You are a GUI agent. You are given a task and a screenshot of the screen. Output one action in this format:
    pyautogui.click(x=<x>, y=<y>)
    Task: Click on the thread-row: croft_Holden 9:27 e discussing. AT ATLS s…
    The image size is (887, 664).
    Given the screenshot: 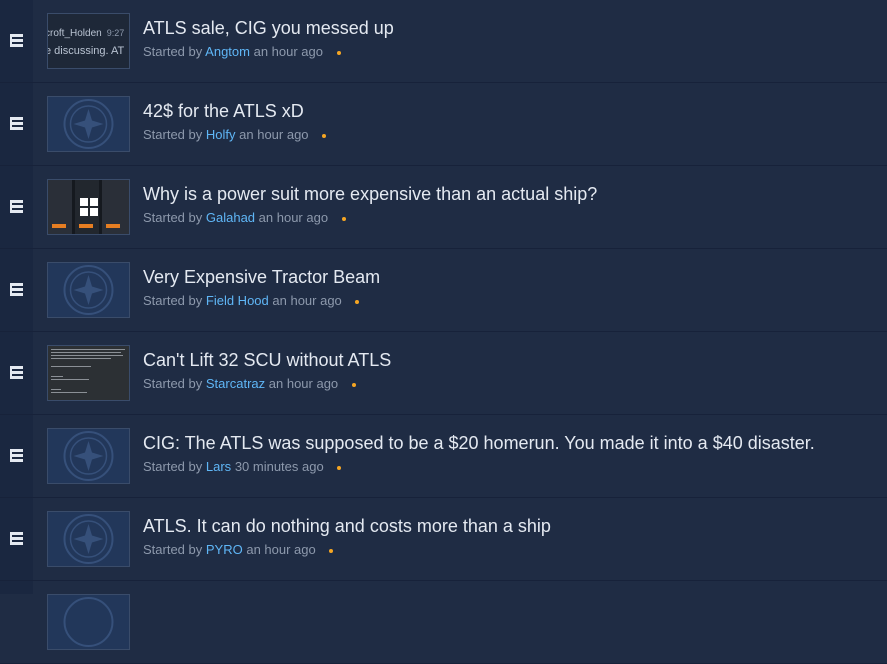 What is the action you would take?
    pyautogui.click(x=443, y=41)
    